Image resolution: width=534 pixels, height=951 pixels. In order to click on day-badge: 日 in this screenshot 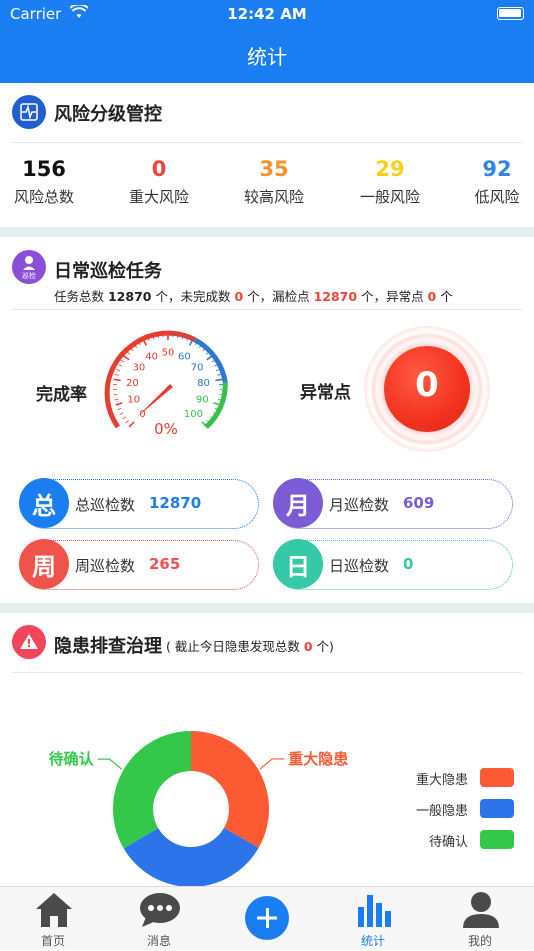, I will do `click(298, 564)`.